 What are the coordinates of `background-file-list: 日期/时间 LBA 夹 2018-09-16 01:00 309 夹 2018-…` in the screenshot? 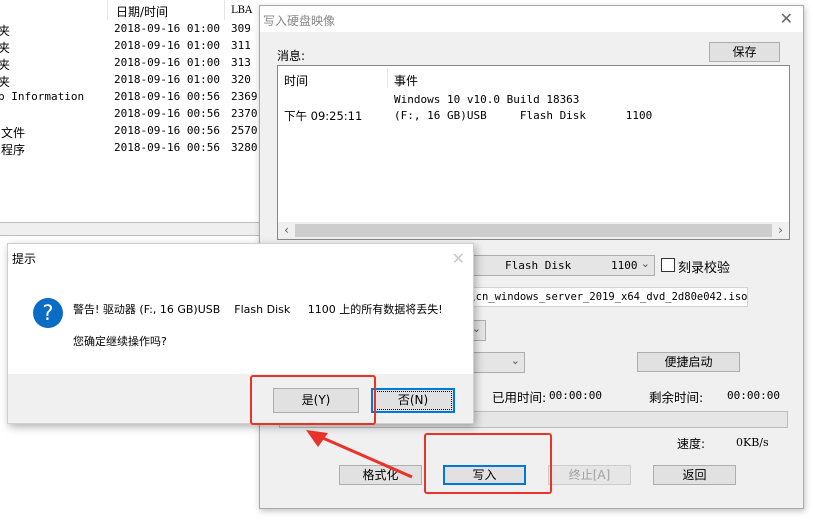 It's located at (129, 115).